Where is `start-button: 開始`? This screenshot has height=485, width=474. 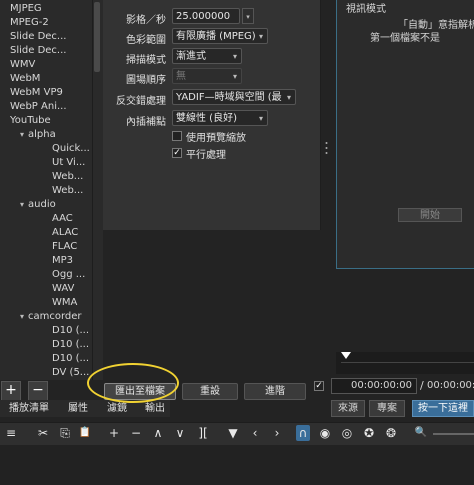
start-button: 開始 is located at coordinates (430, 215).